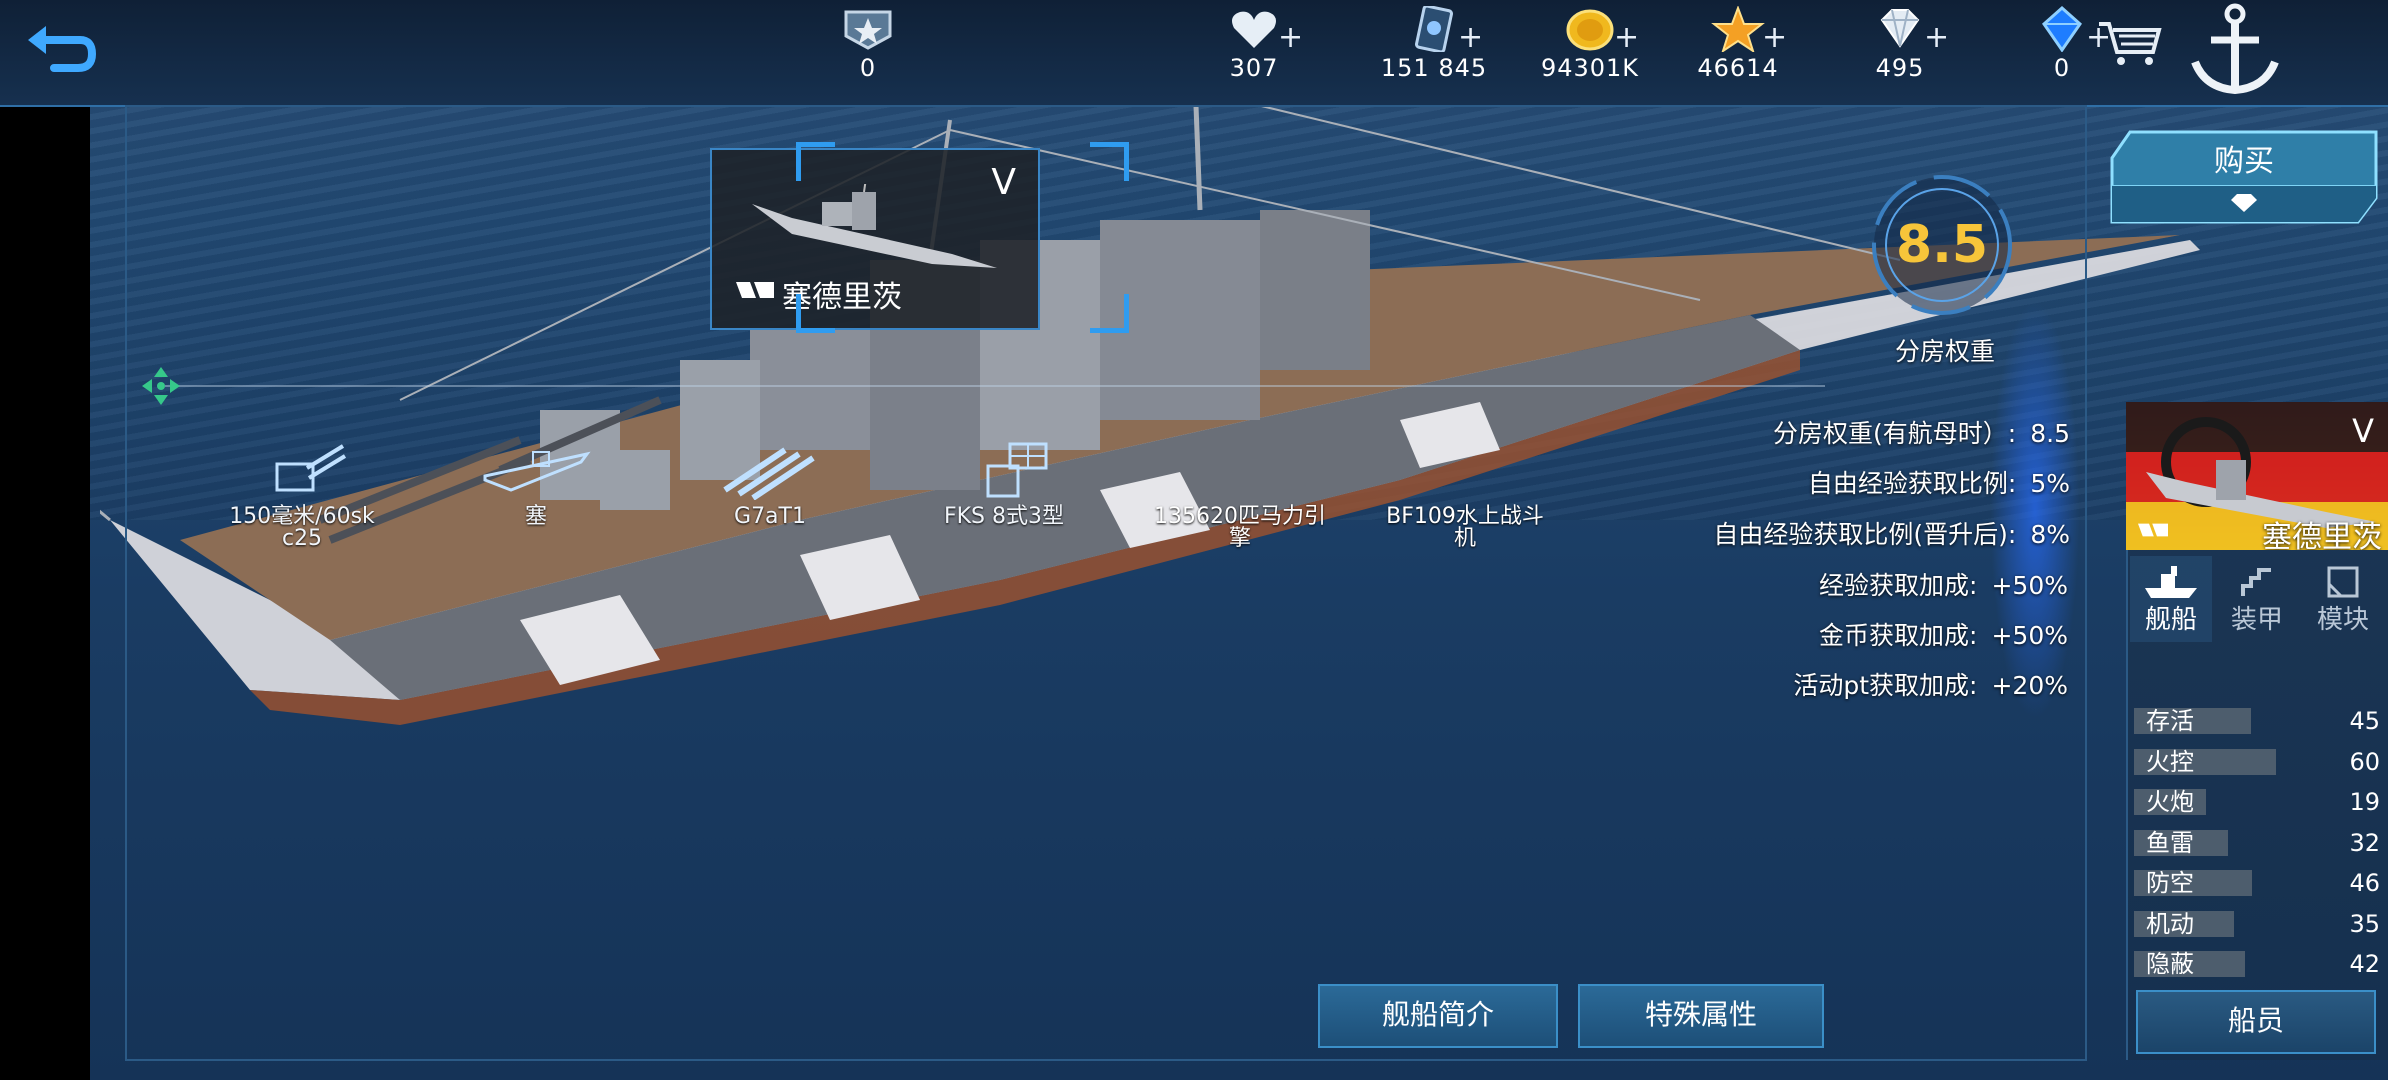 This screenshot has width=2388, height=1080. I want to click on stat-label: 自由经验获取比例(晋升后):, so click(1865, 534).